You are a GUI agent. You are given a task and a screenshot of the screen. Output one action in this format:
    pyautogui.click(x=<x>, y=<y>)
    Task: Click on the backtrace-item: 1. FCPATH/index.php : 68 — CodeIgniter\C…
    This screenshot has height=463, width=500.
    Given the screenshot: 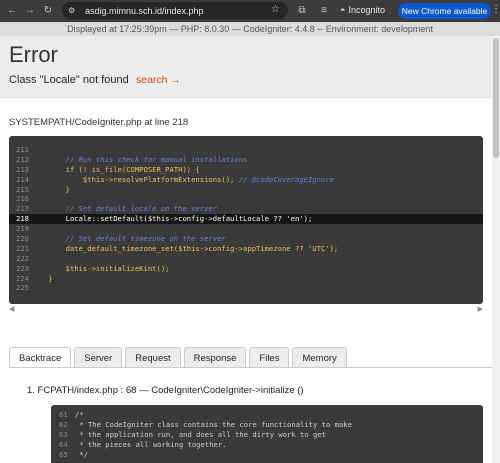 What is the action you would take?
    pyautogui.click(x=165, y=390)
    